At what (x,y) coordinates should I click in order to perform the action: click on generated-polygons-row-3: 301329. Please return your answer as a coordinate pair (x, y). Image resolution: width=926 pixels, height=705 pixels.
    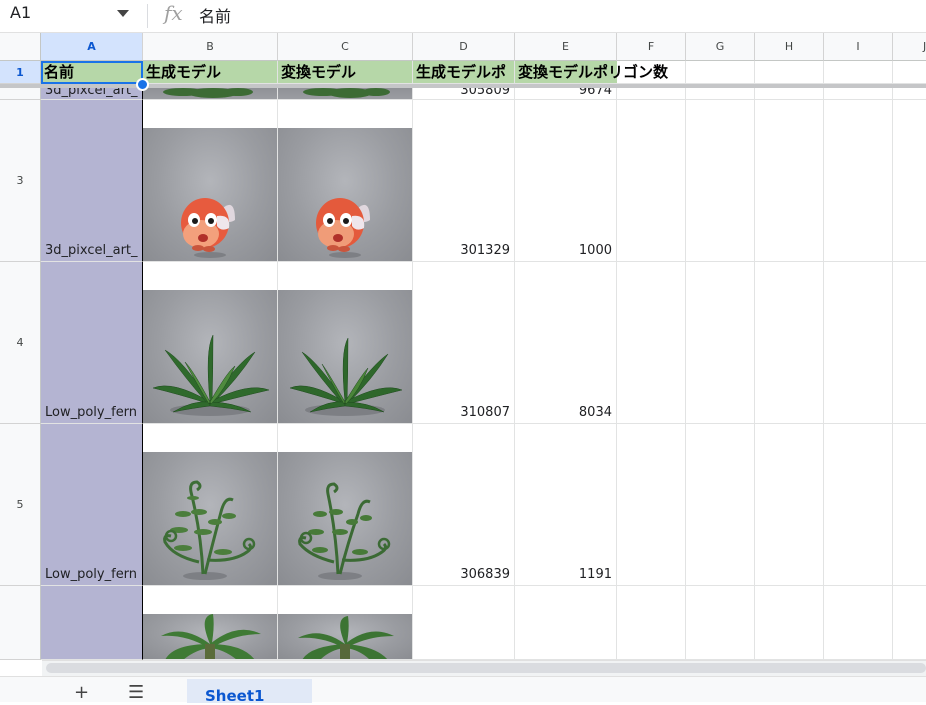
    Looking at the image, I should click on (464, 181).